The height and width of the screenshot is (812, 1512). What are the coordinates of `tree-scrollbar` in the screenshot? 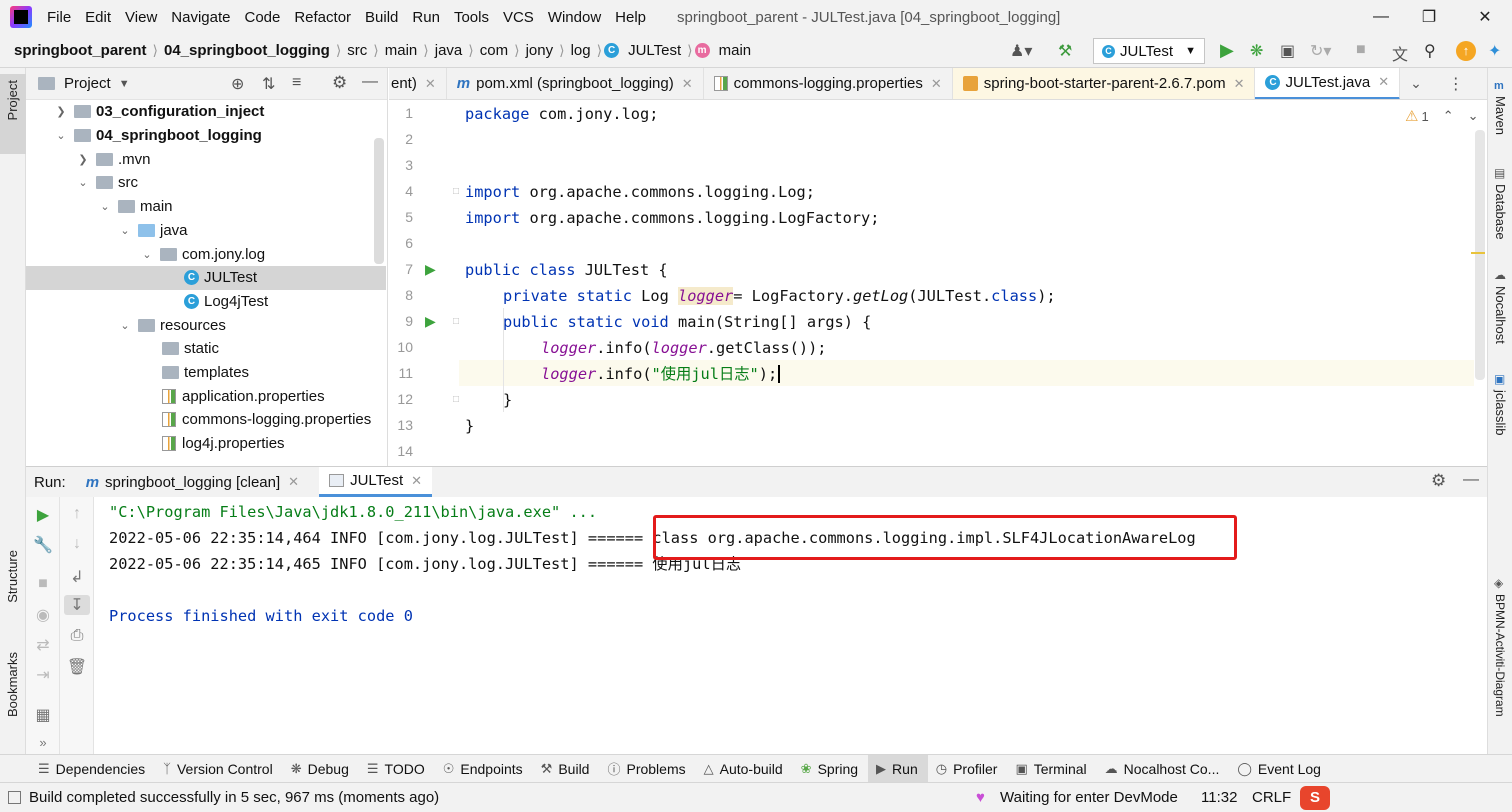 It's located at (379, 201).